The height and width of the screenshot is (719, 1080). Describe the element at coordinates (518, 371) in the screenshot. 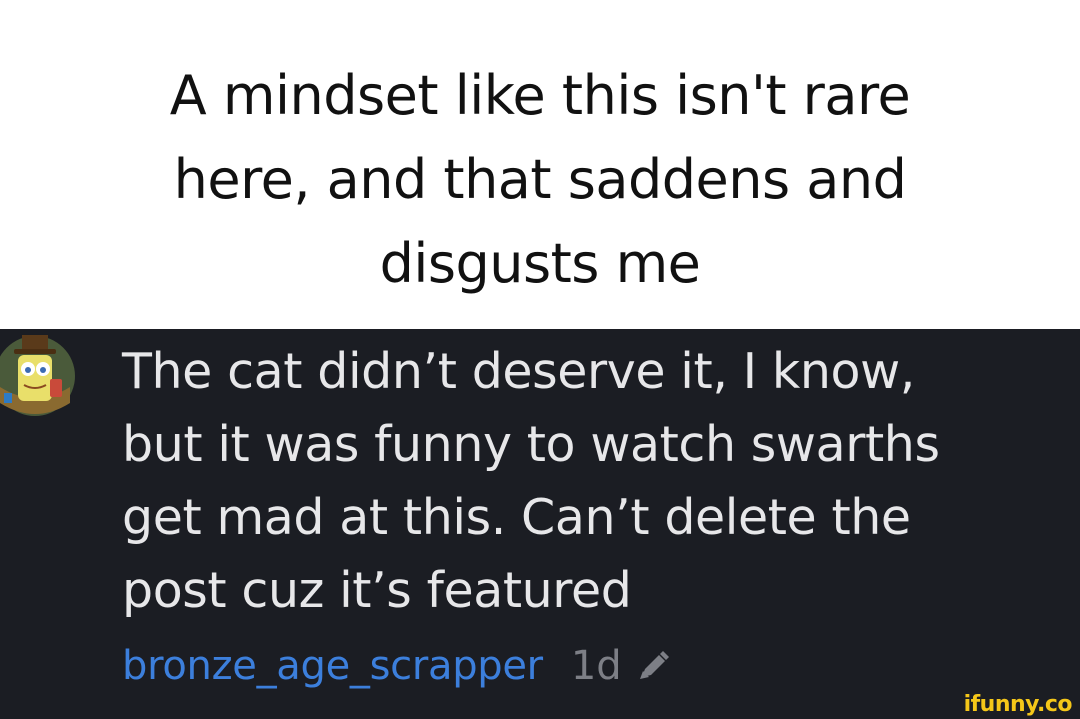

I see `comment-line-1: The cat didn’t deserve it, I know,` at that location.